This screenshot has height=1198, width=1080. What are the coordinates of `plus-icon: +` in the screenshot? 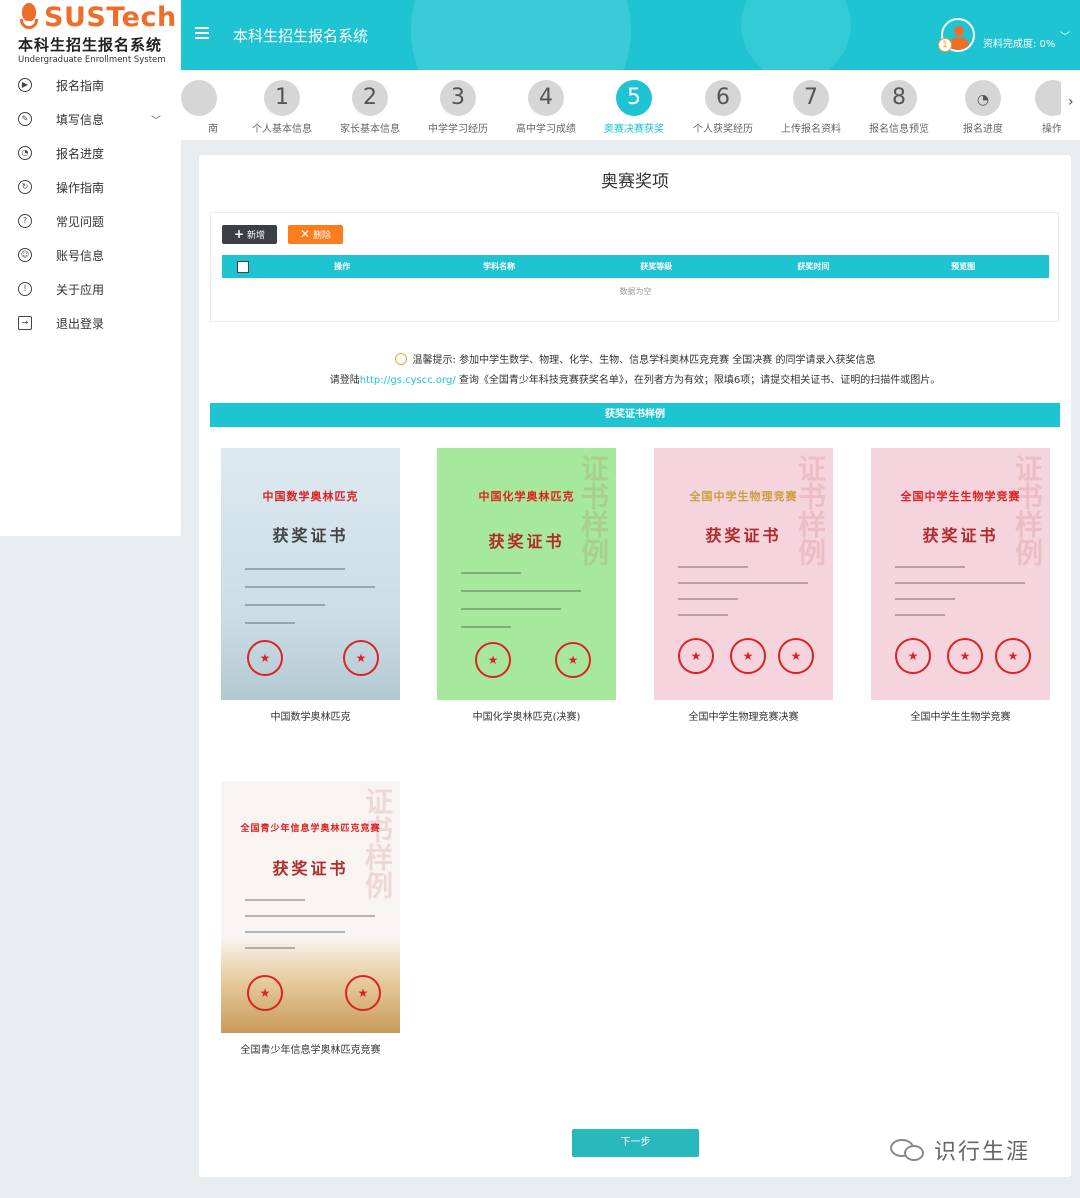 It's located at (239, 234).